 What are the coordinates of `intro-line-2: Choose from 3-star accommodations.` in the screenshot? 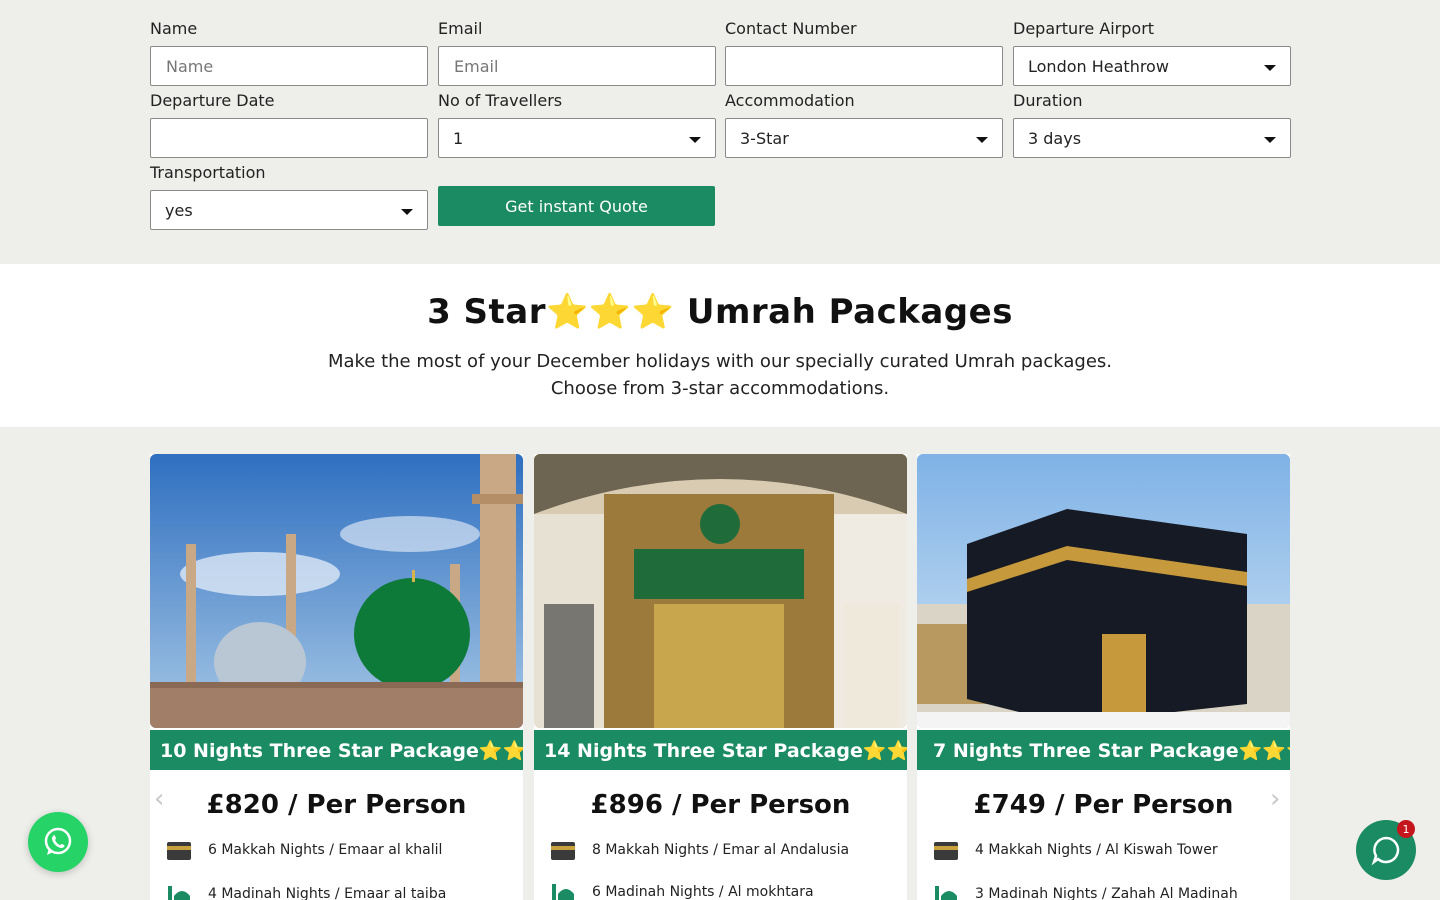 It's located at (720, 388).